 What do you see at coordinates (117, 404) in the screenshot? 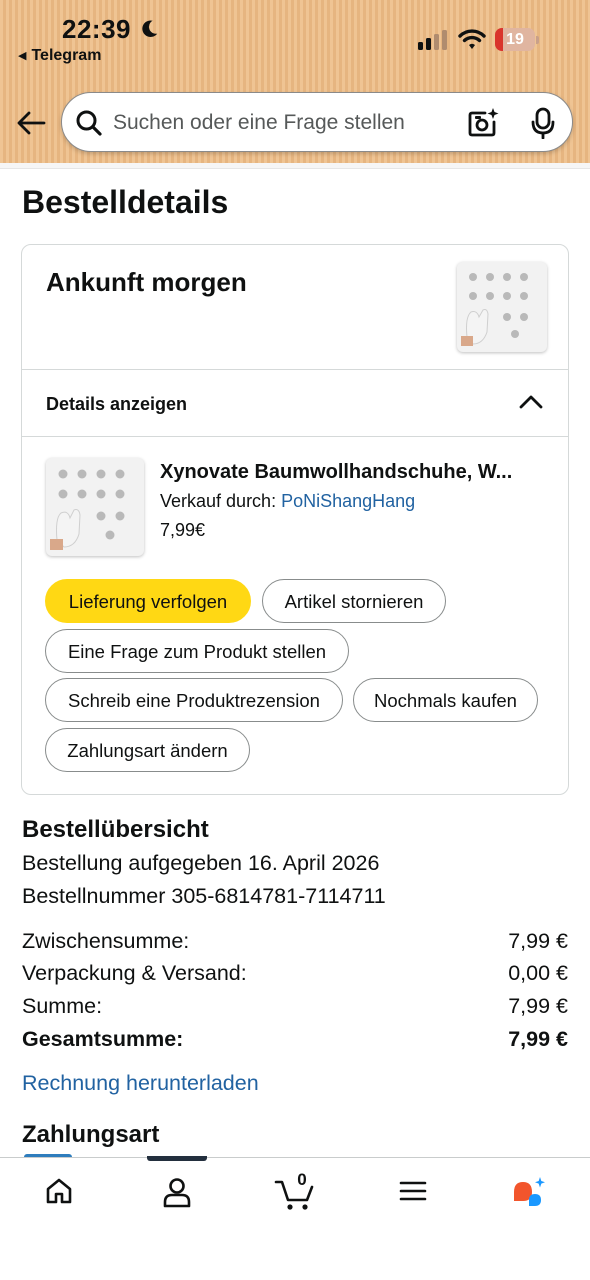
I see `details-toggle-label: Details anzeigen` at bounding box center [117, 404].